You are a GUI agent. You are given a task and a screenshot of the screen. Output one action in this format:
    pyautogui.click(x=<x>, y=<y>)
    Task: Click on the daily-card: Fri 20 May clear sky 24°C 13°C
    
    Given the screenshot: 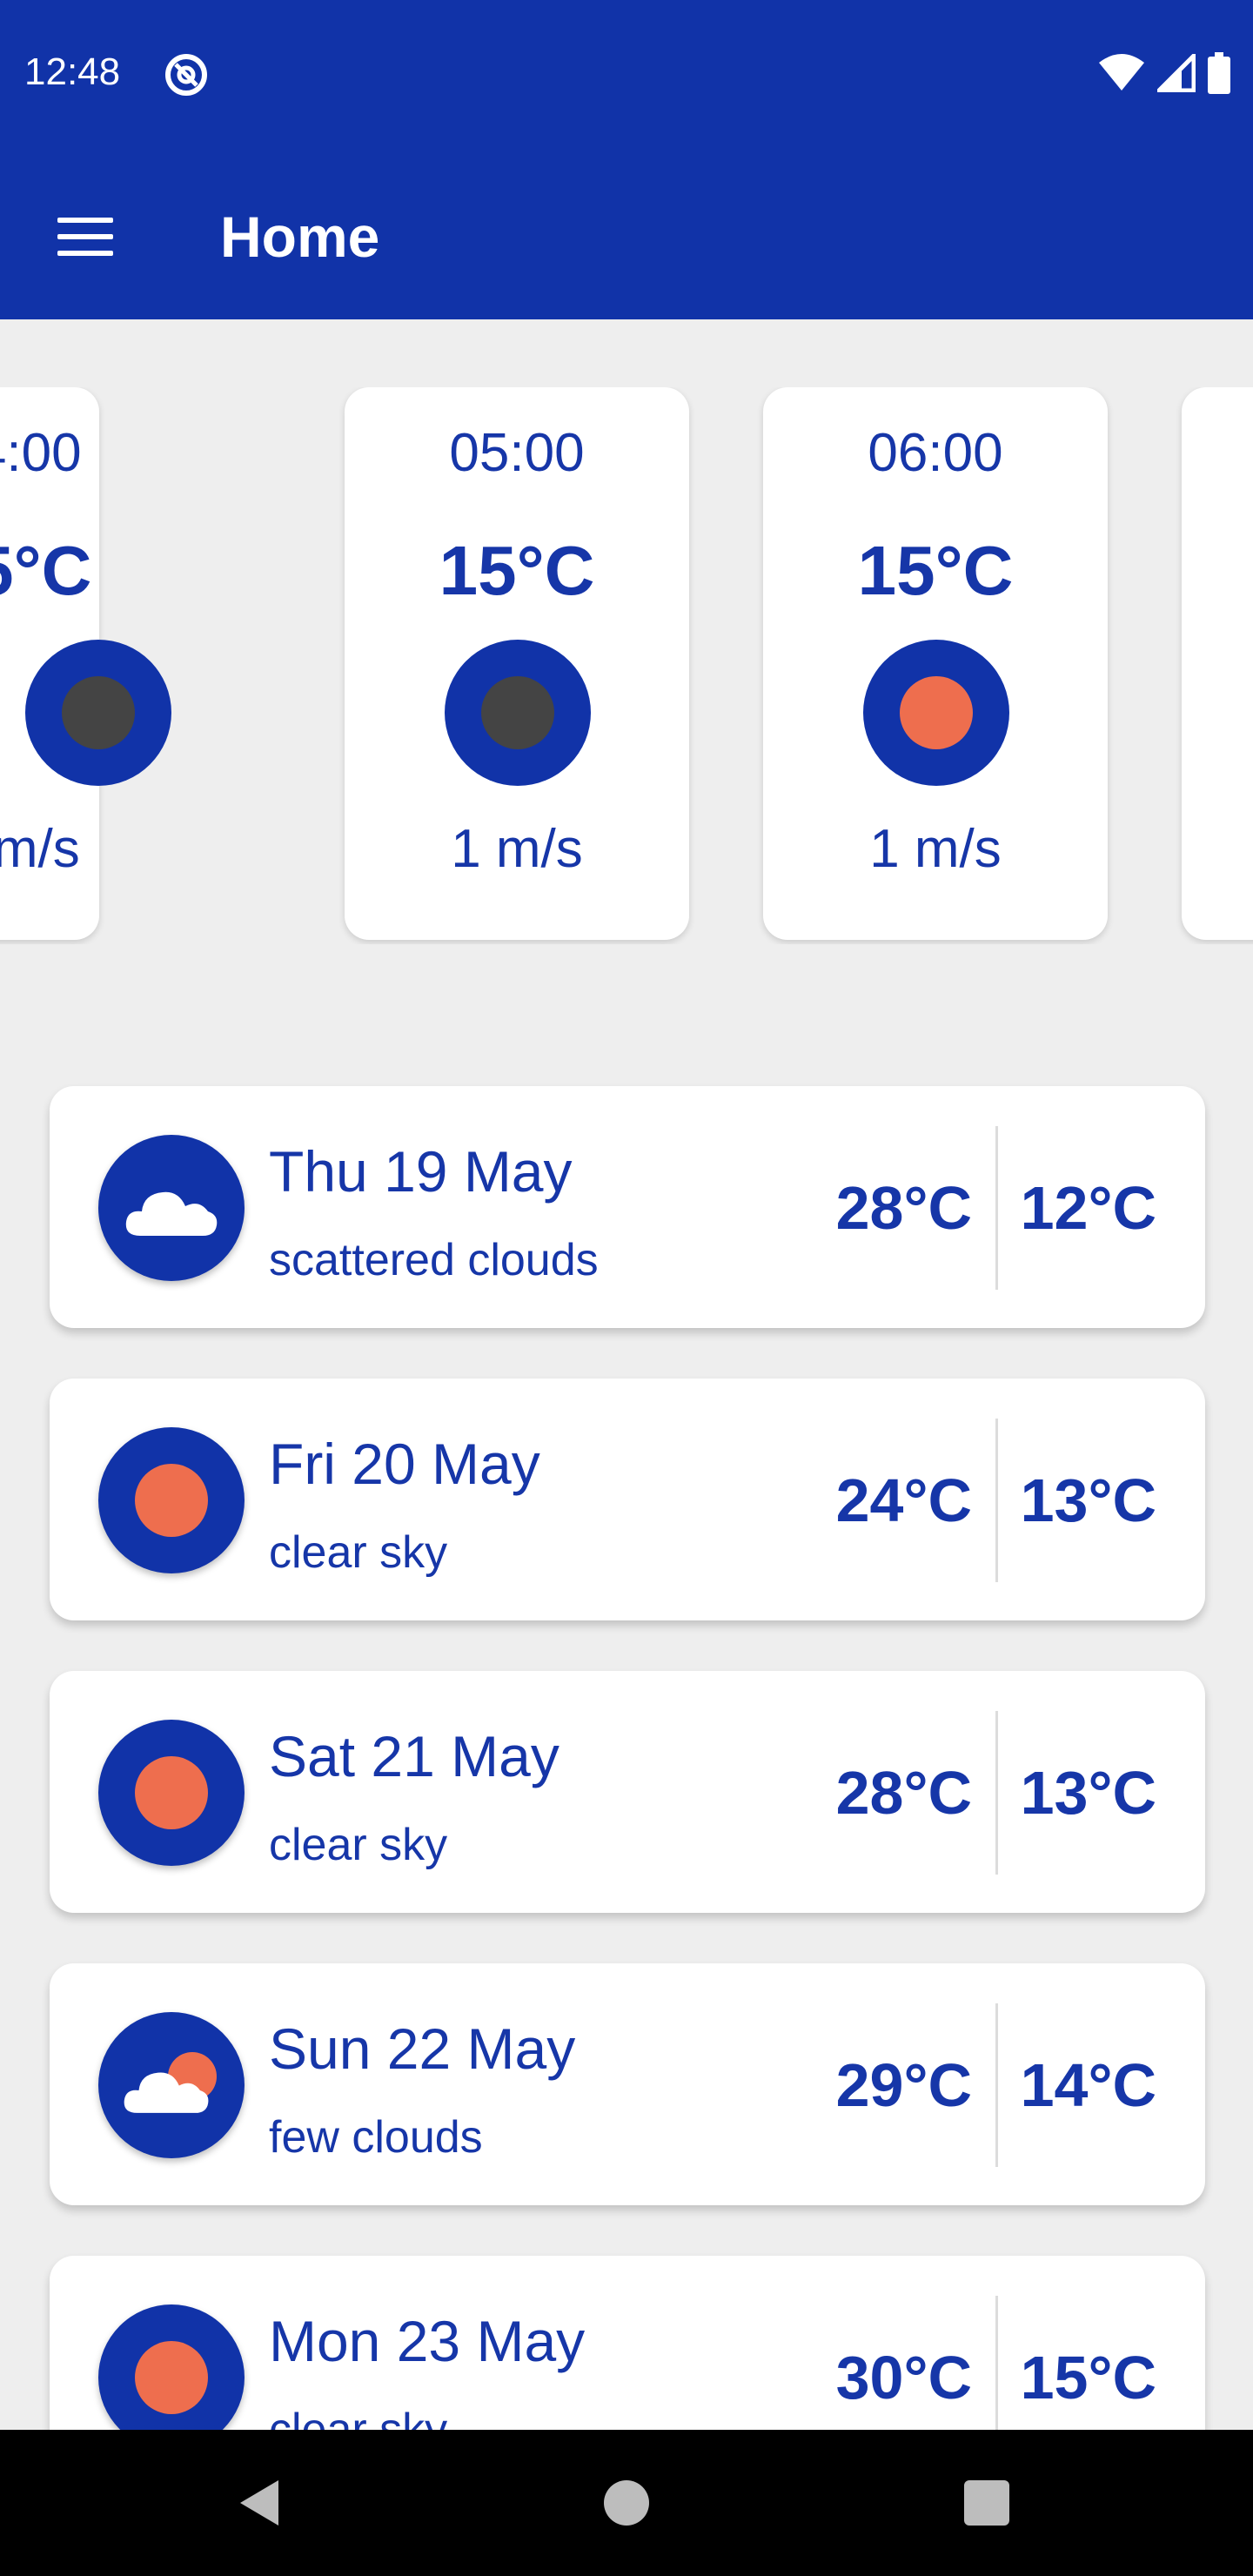 What is the action you would take?
    pyautogui.click(x=627, y=1500)
    